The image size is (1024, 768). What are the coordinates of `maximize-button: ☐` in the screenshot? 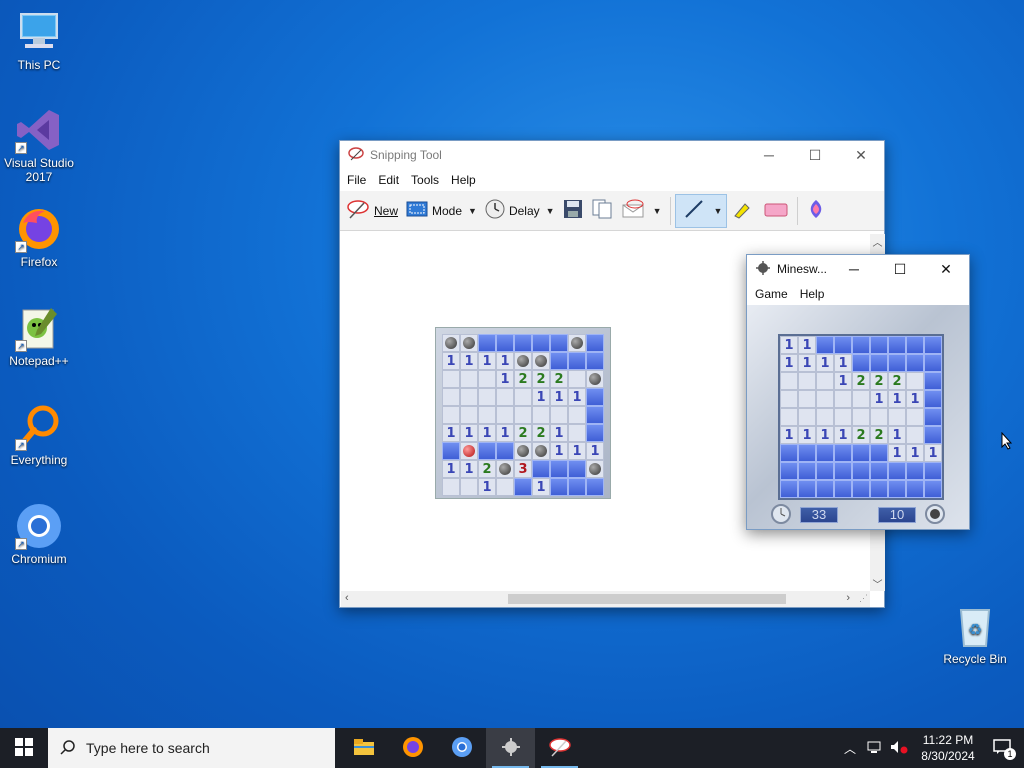 It's located at (900, 269).